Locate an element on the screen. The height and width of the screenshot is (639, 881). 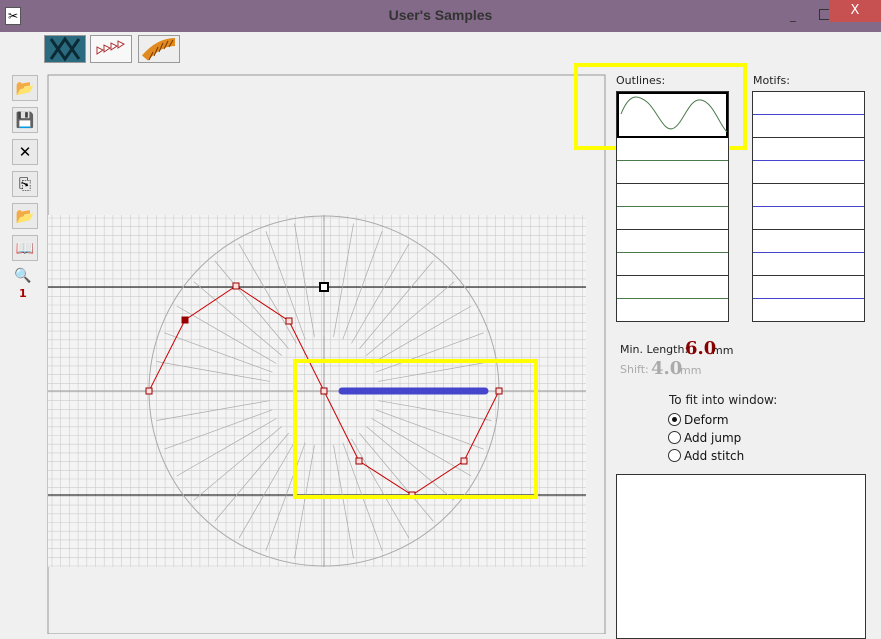
min-length-unit: mm is located at coordinates (723, 350).